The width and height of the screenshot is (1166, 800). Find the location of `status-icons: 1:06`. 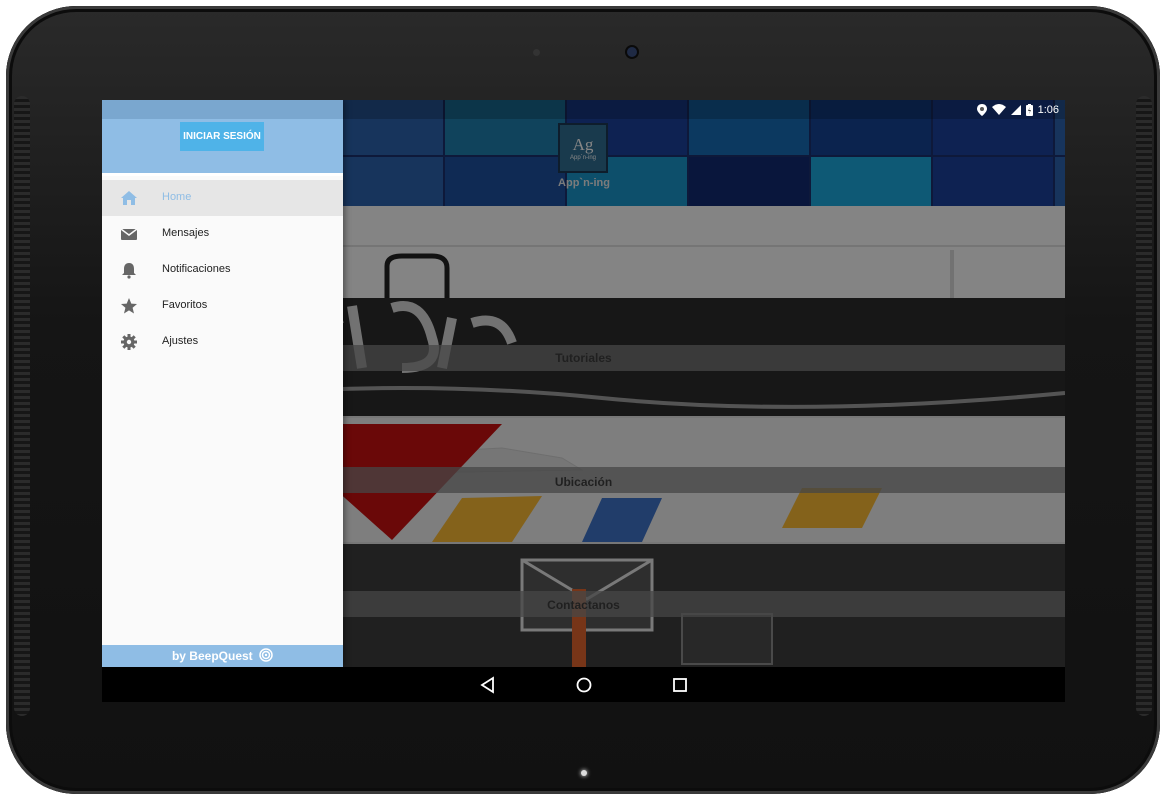

status-icons: 1:06 is located at coordinates (1017, 109).